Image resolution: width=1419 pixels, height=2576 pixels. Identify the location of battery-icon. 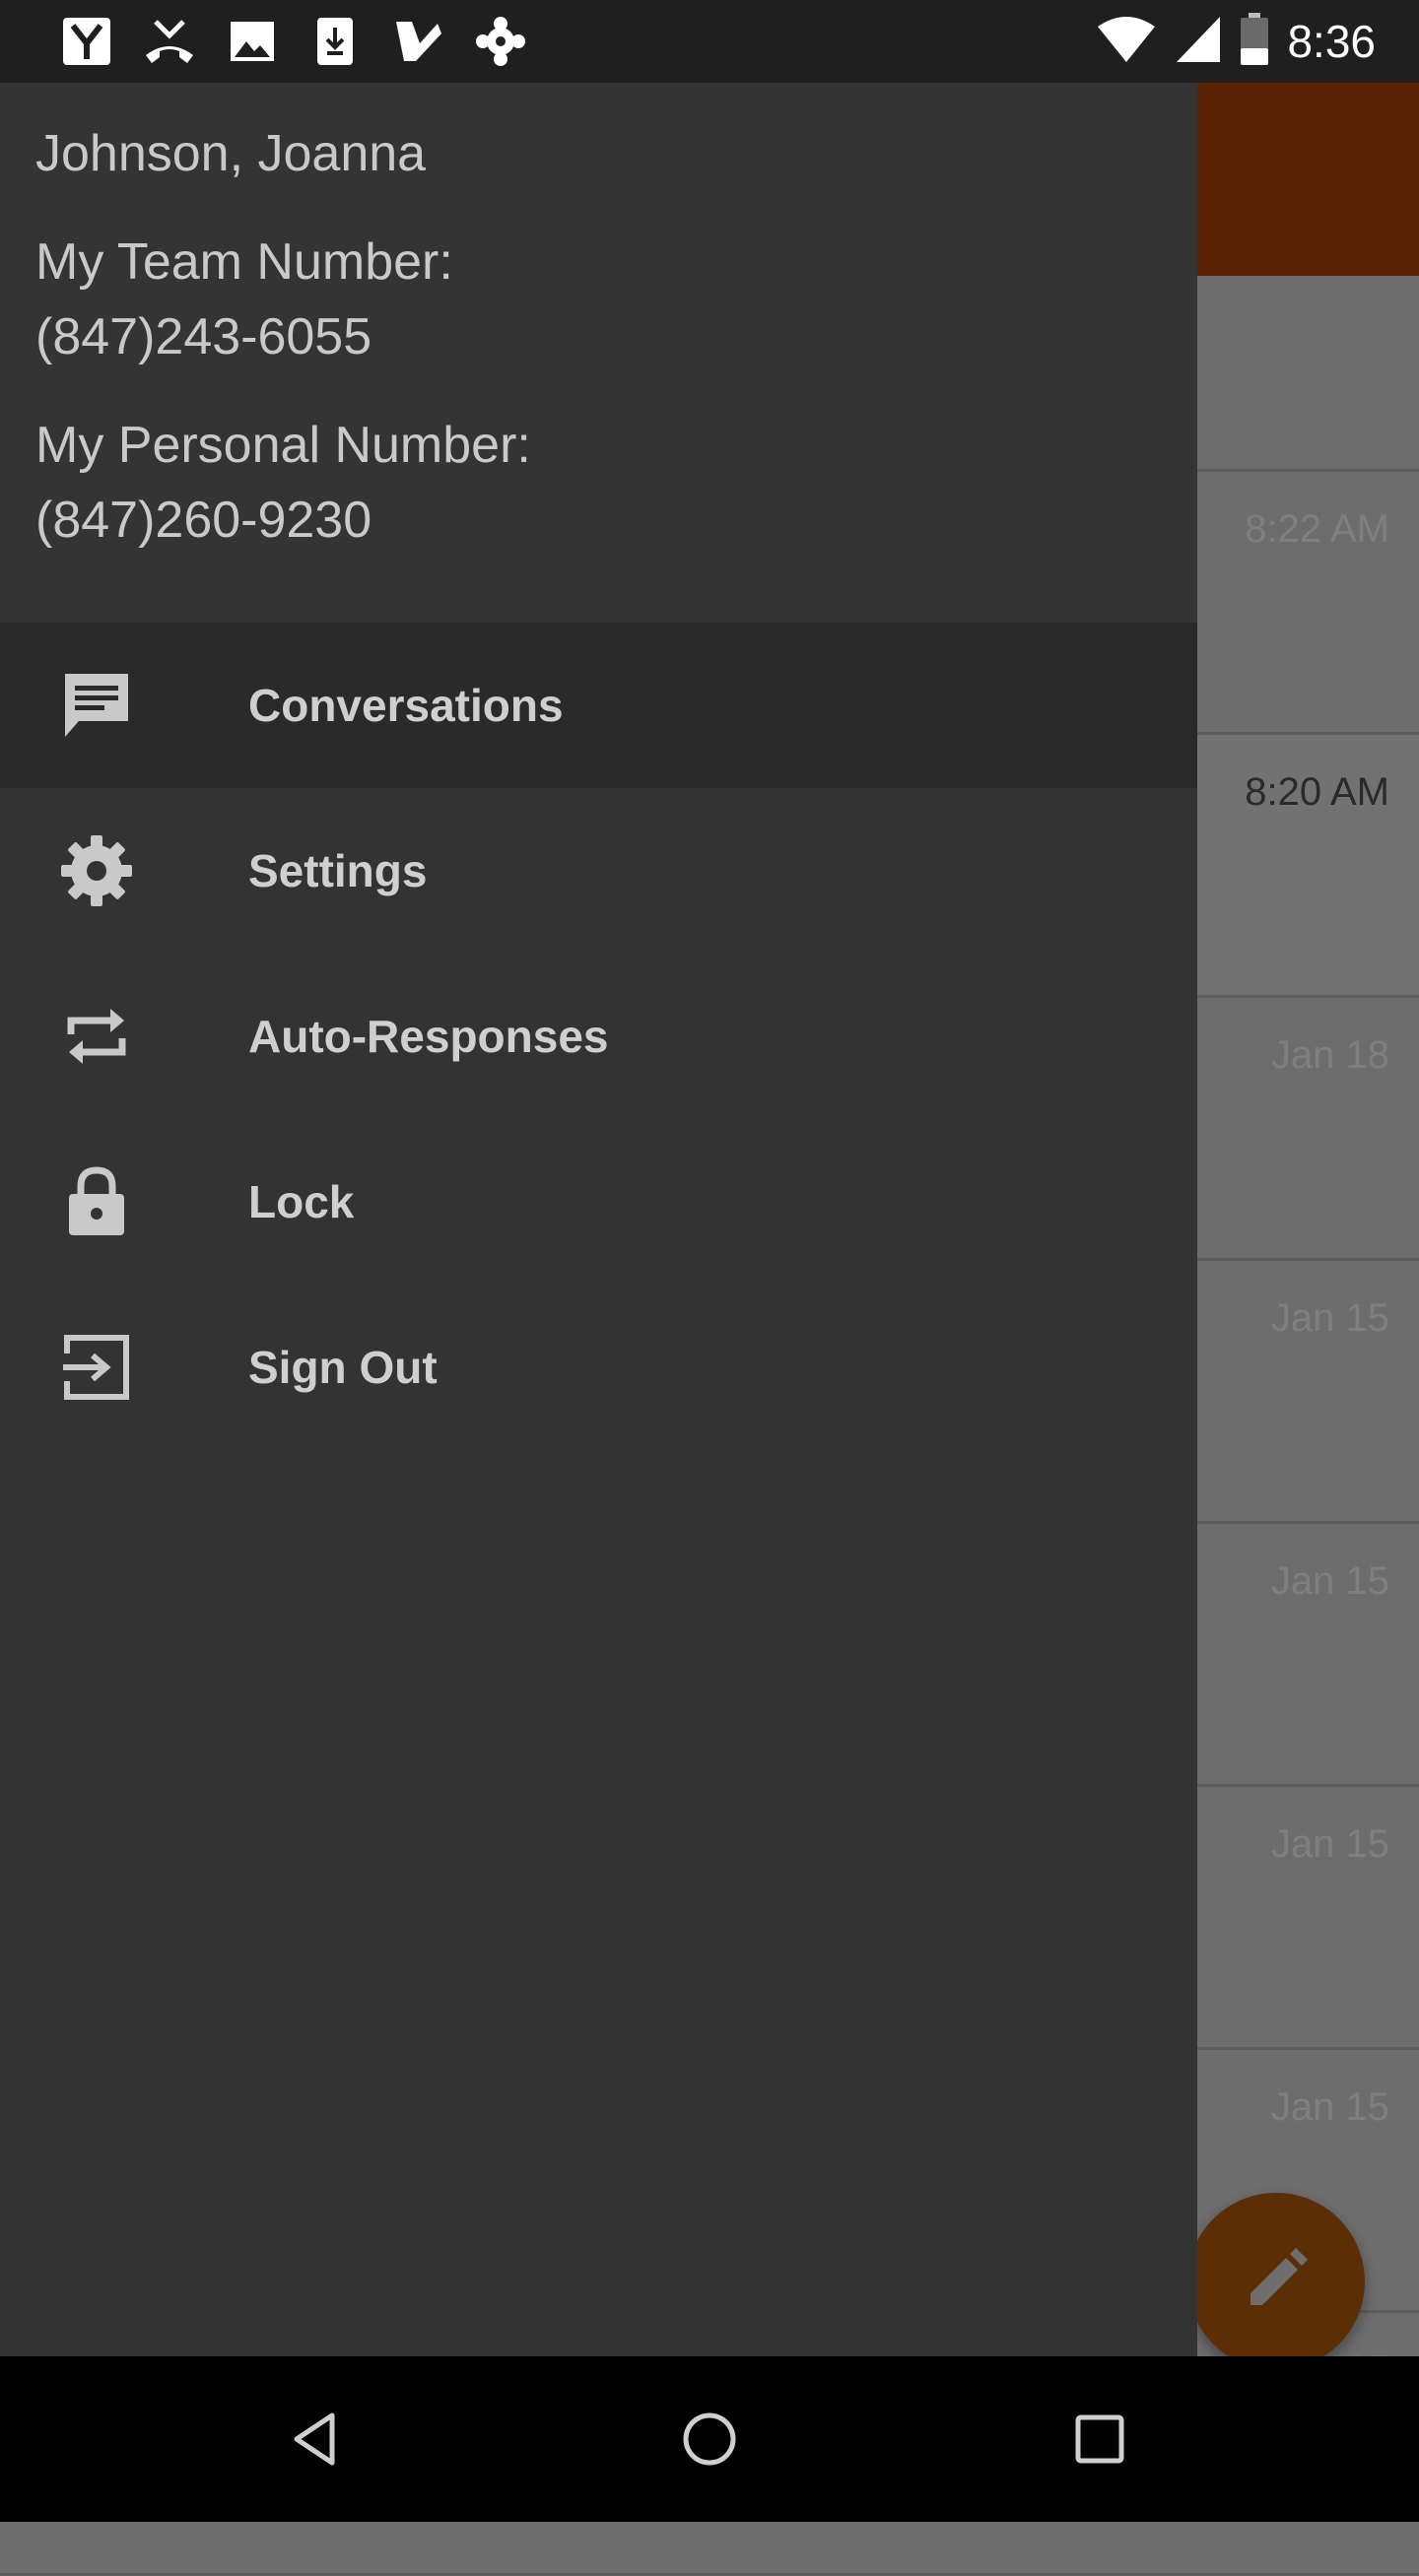
(1254, 42).